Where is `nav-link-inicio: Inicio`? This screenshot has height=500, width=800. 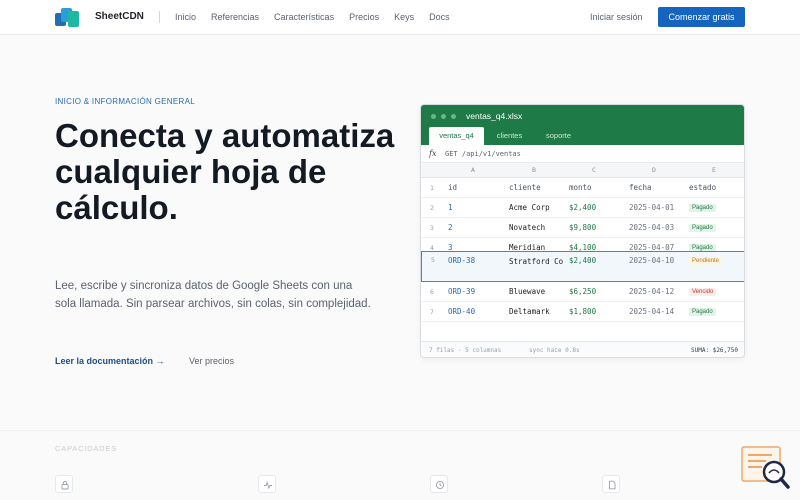 nav-link-inicio: Inicio is located at coordinates (185, 17).